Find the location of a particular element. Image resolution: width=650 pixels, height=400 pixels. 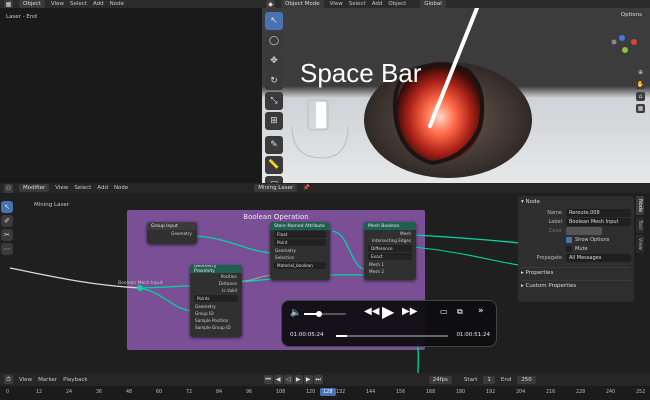

jump-start-icon: ⏮ is located at coordinates (268, 379).